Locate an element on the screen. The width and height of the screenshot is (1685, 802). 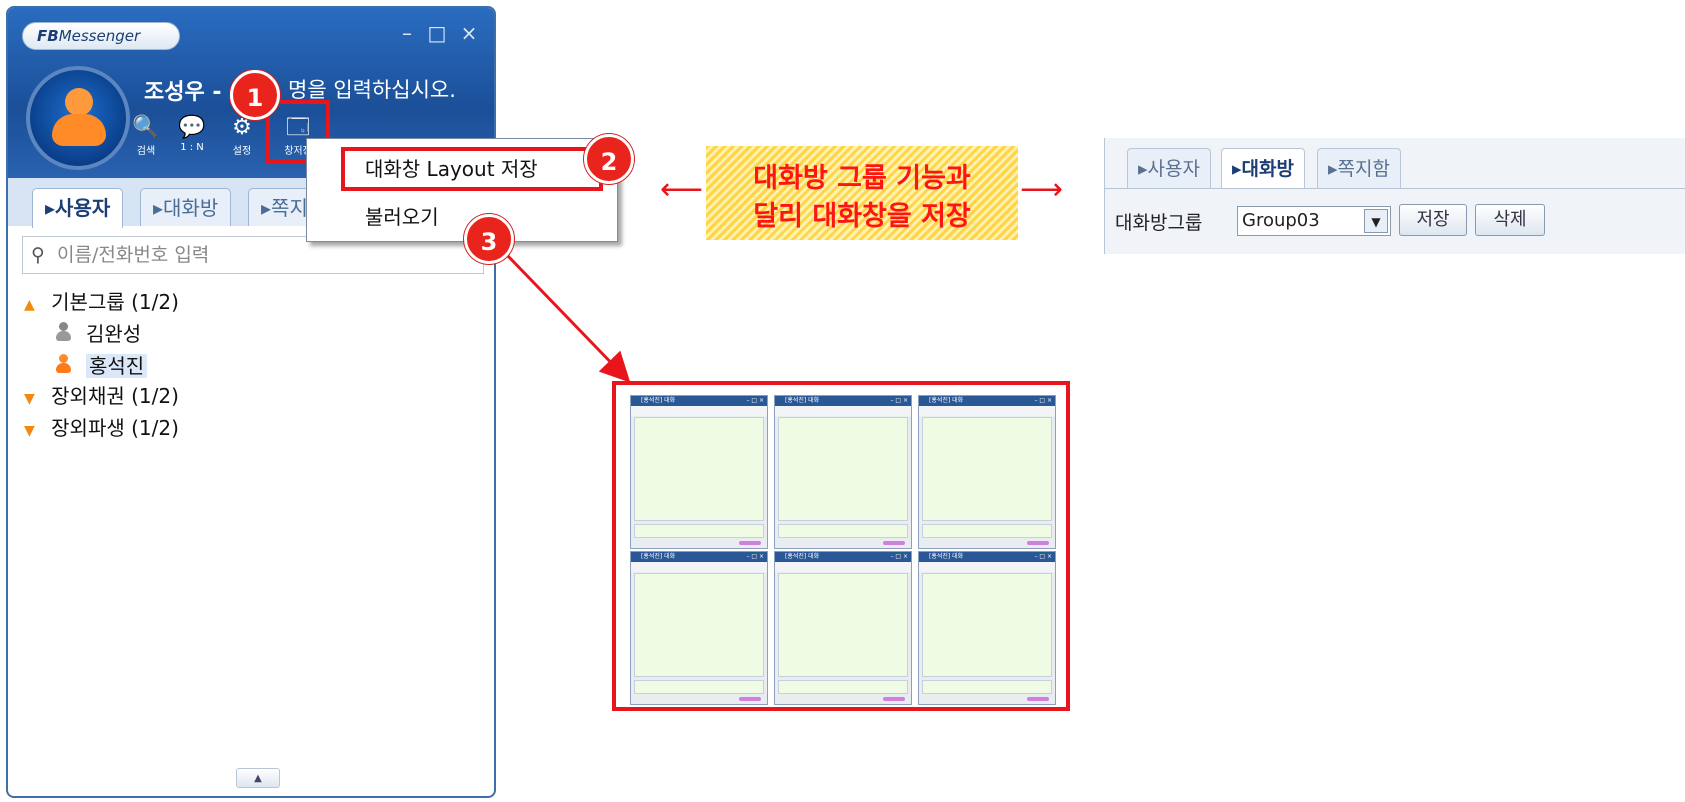
menu-item-save-layout: 대화창 Layout 저장 is located at coordinates (472, 169).